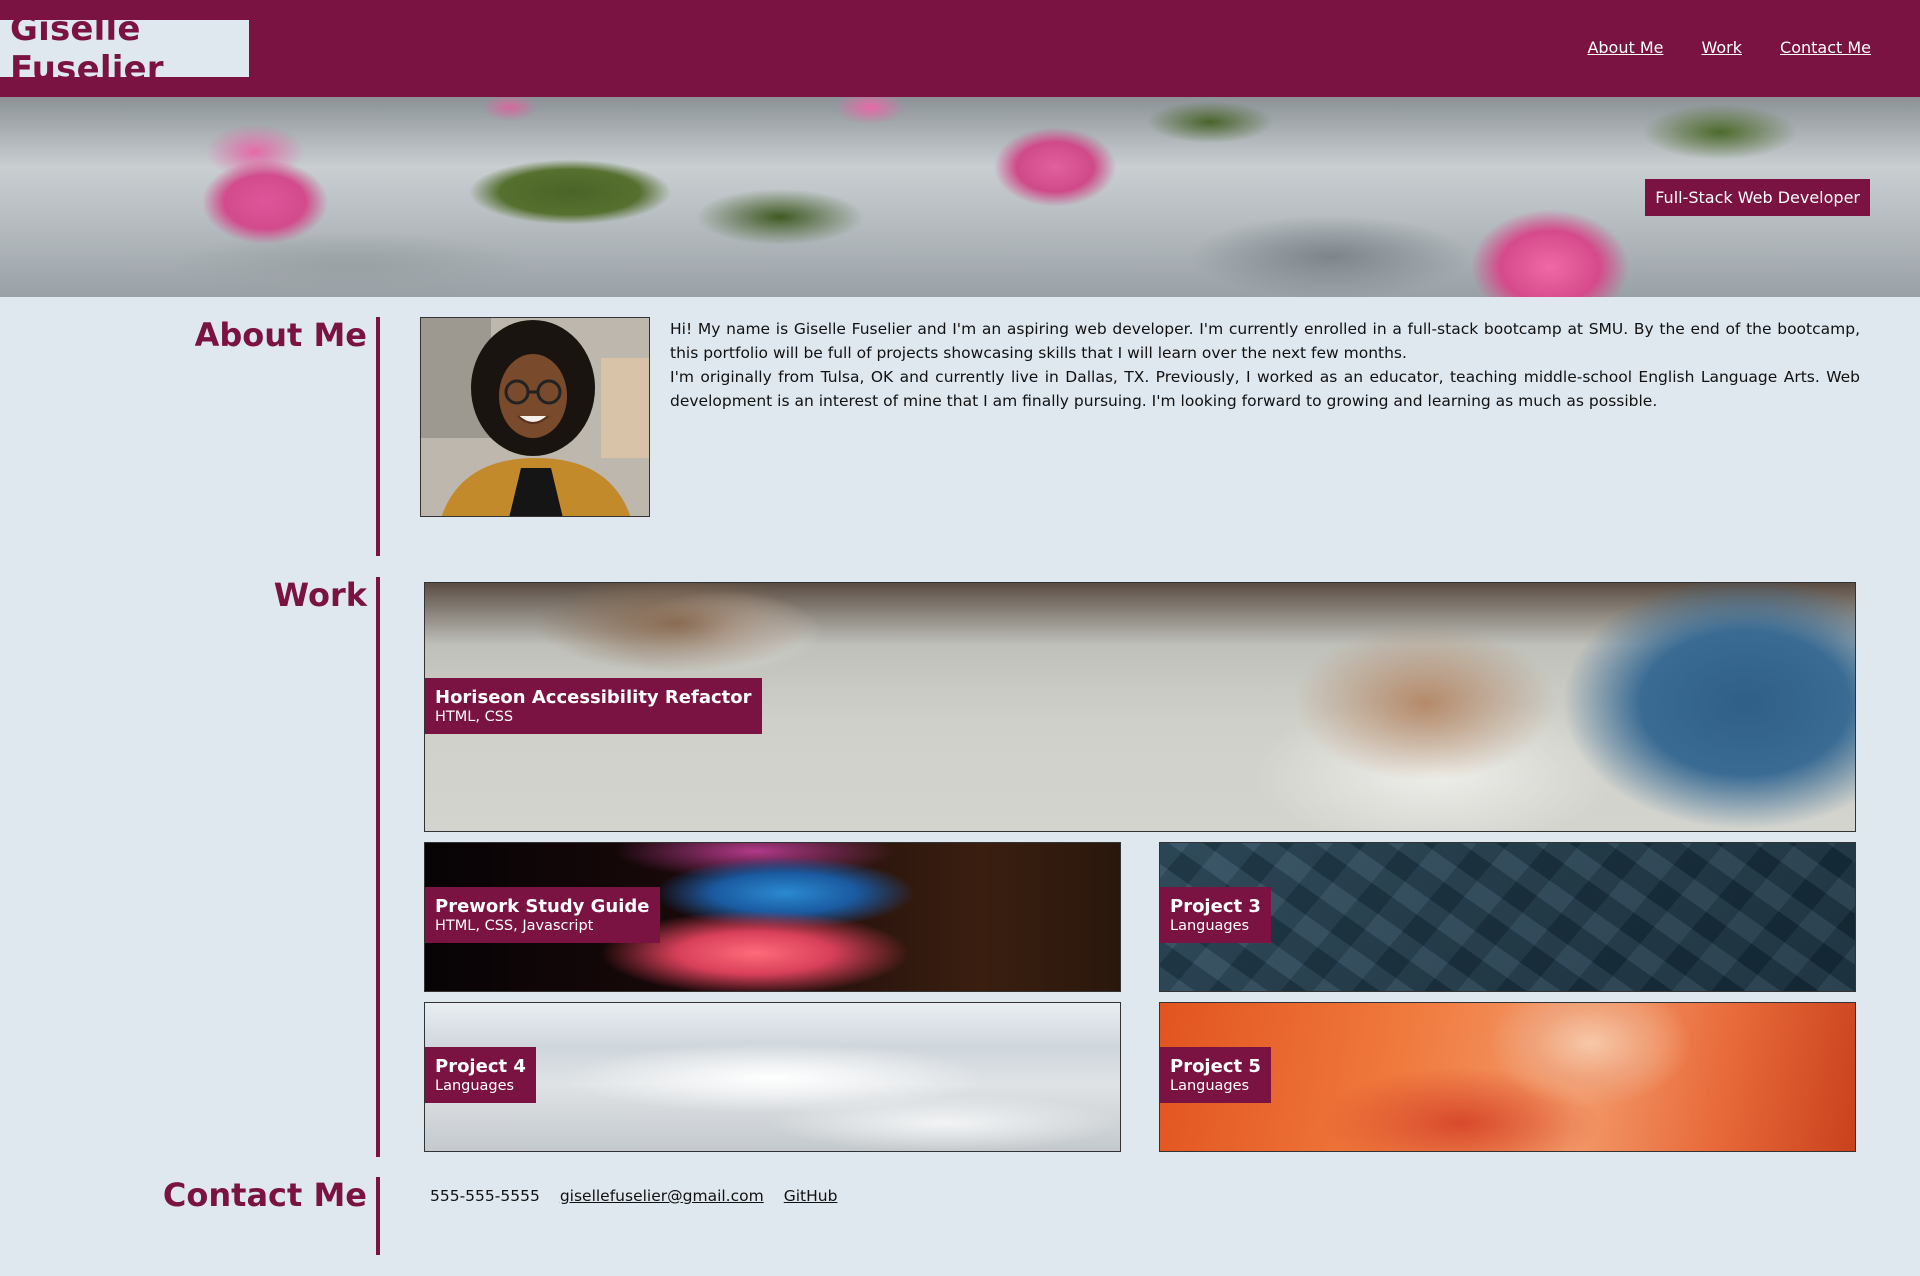 The height and width of the screenshot is (1276, 1920). I want to click on project-card-project-5: Project 5 Languages, so click(1507, 1077).